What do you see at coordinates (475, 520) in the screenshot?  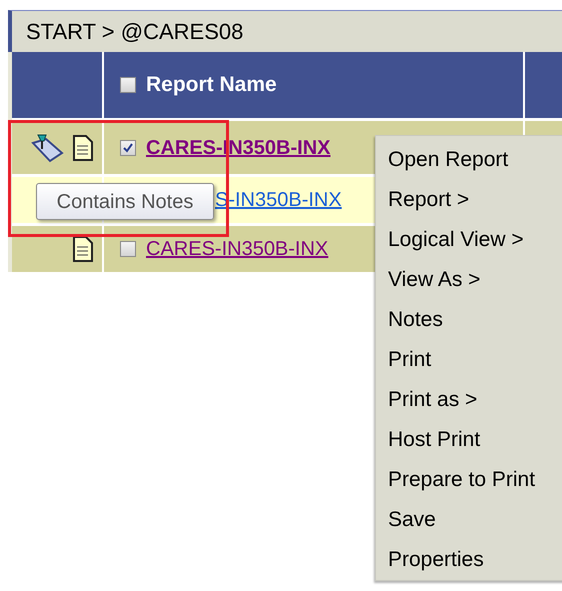 I see `menu-item: Save` at bounding box center [475, 520].